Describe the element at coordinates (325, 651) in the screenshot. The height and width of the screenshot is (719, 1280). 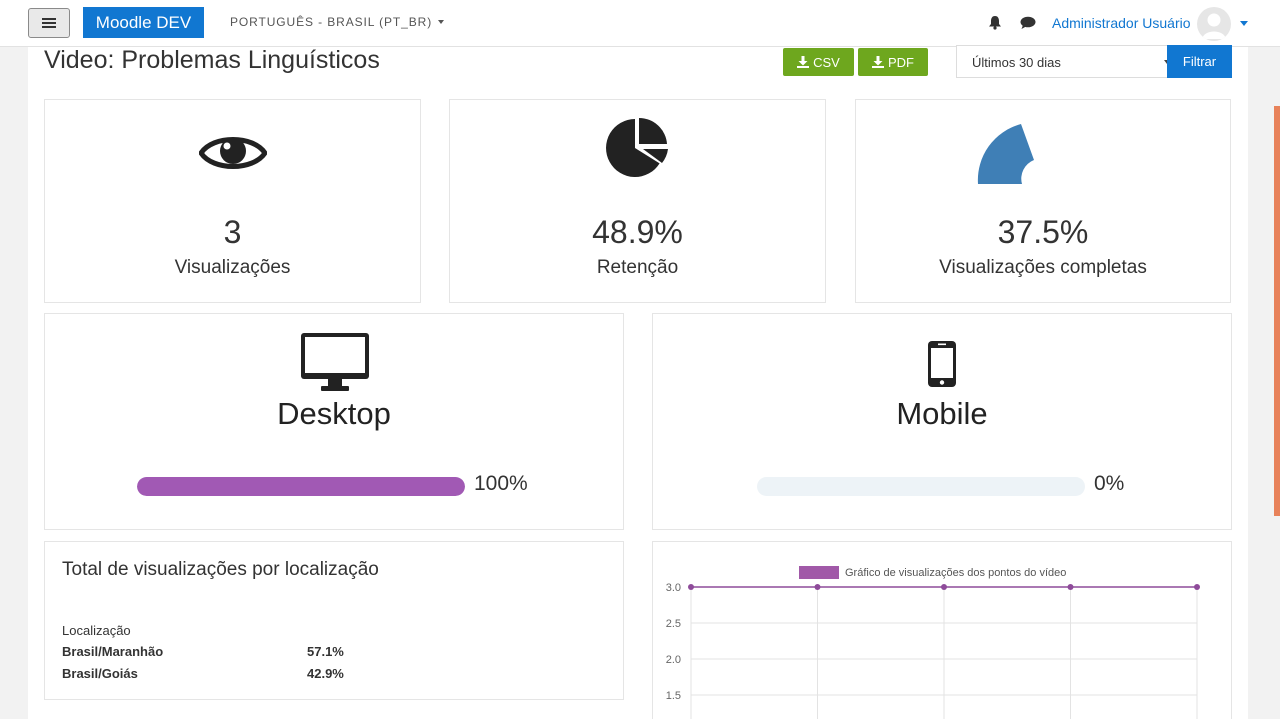
I see `location-percent: 57.1%` at that location.